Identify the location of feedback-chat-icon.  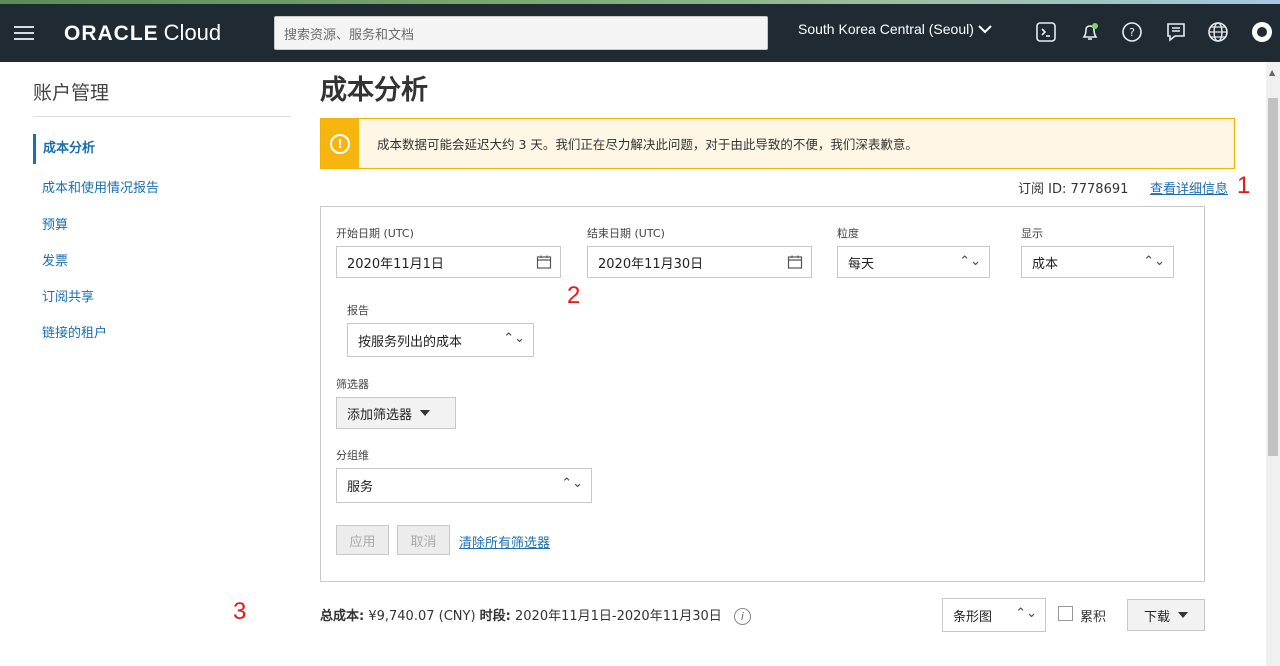
(1176, 32).